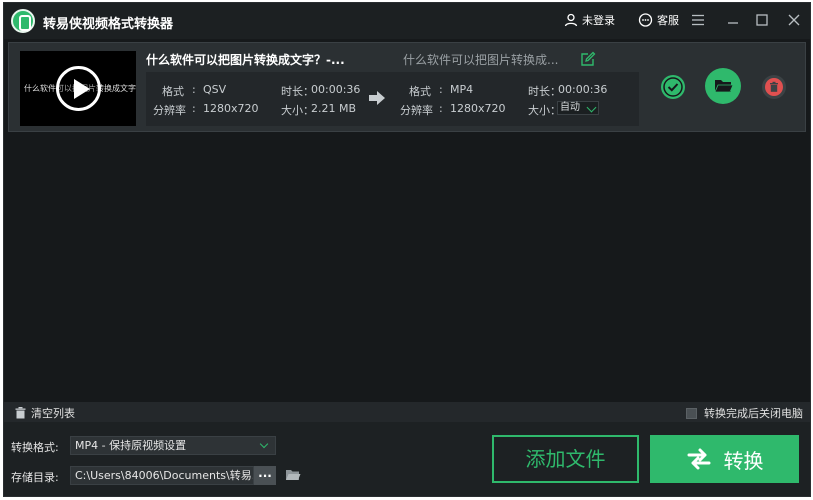 The width and height of the screenshot is (813, 500). What do you see at coordinates (194, 108) in the screenshot?
I see `source-resolution-colon: :` at bounding box center [194, 108].